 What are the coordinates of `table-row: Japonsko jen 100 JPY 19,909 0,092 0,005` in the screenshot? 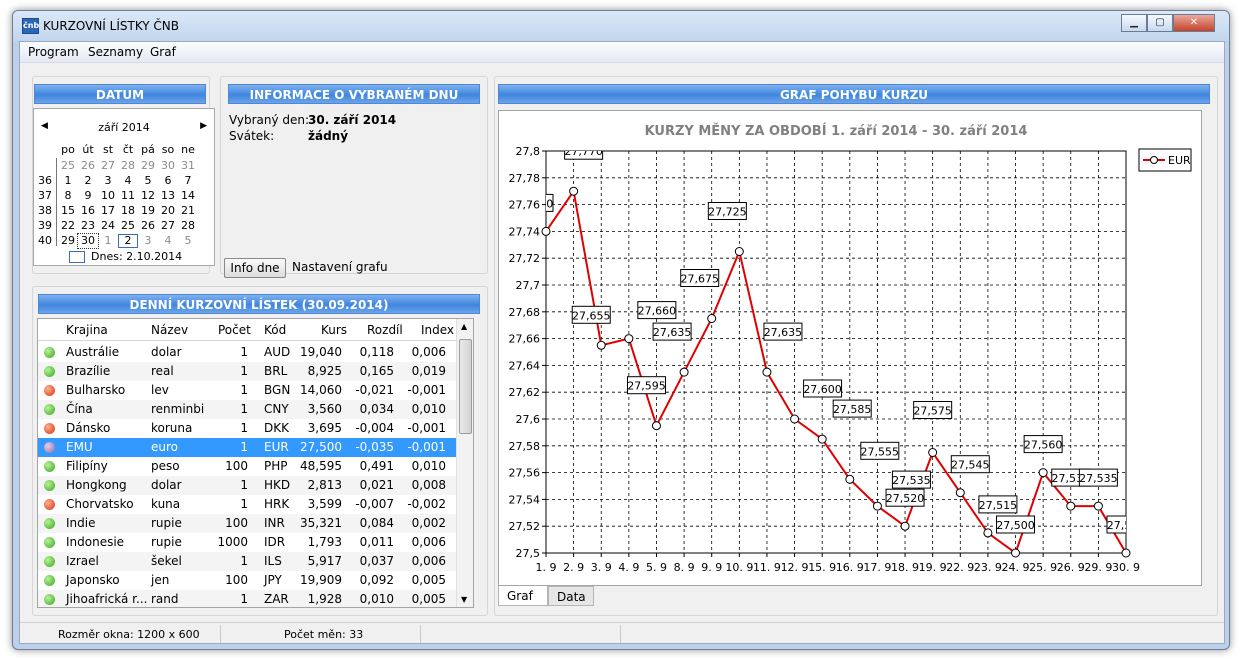 It's located at (247, 580).